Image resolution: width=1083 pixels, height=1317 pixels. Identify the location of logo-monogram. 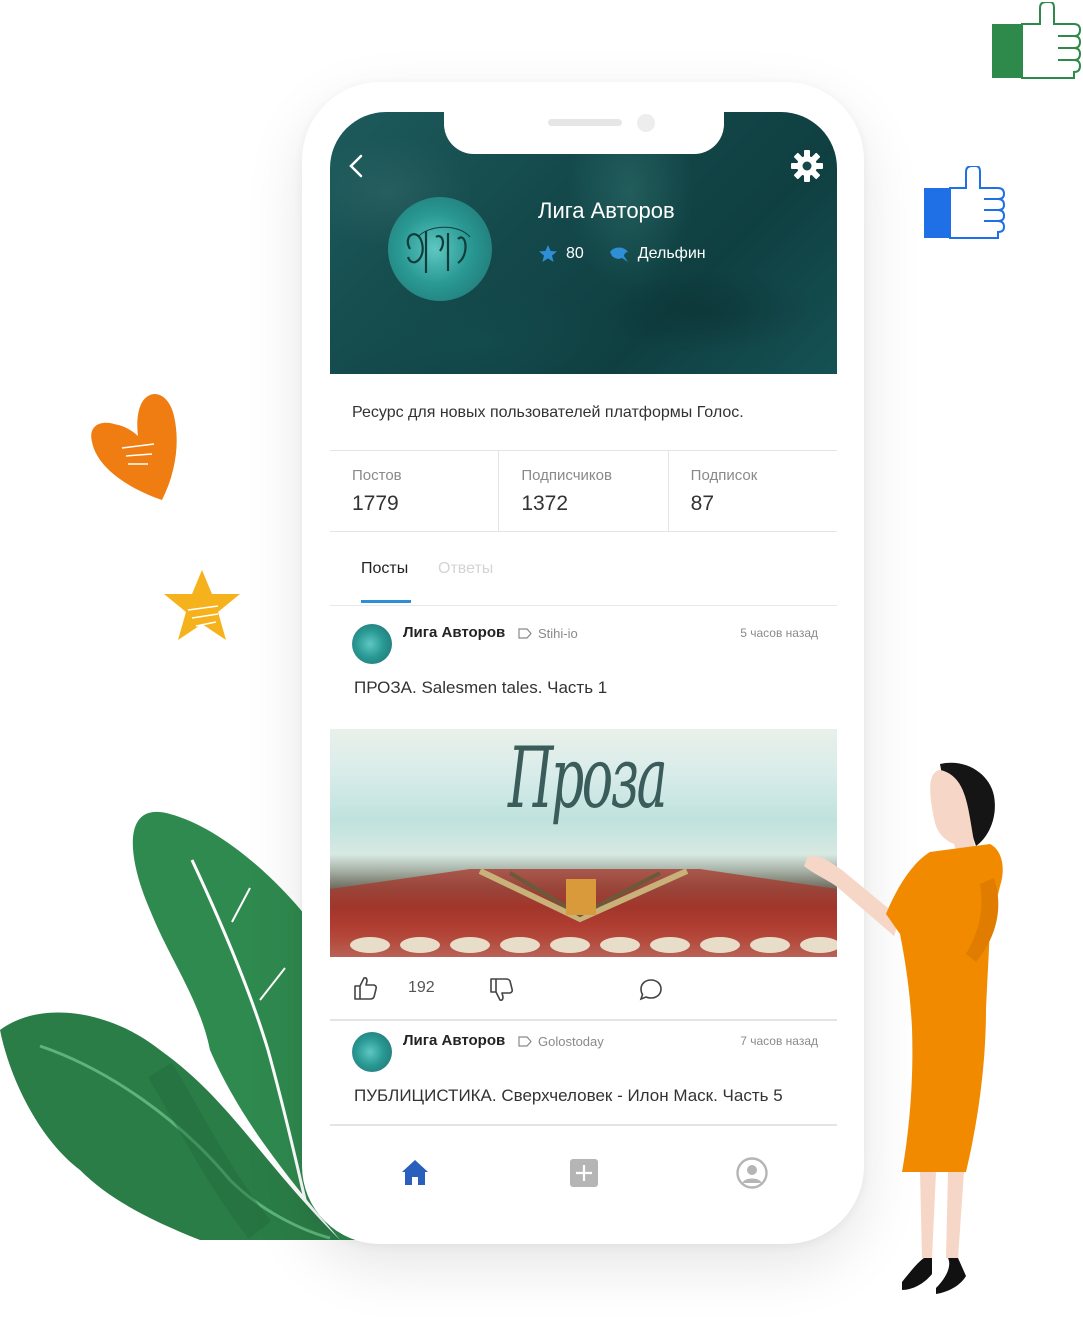
(438, 249).